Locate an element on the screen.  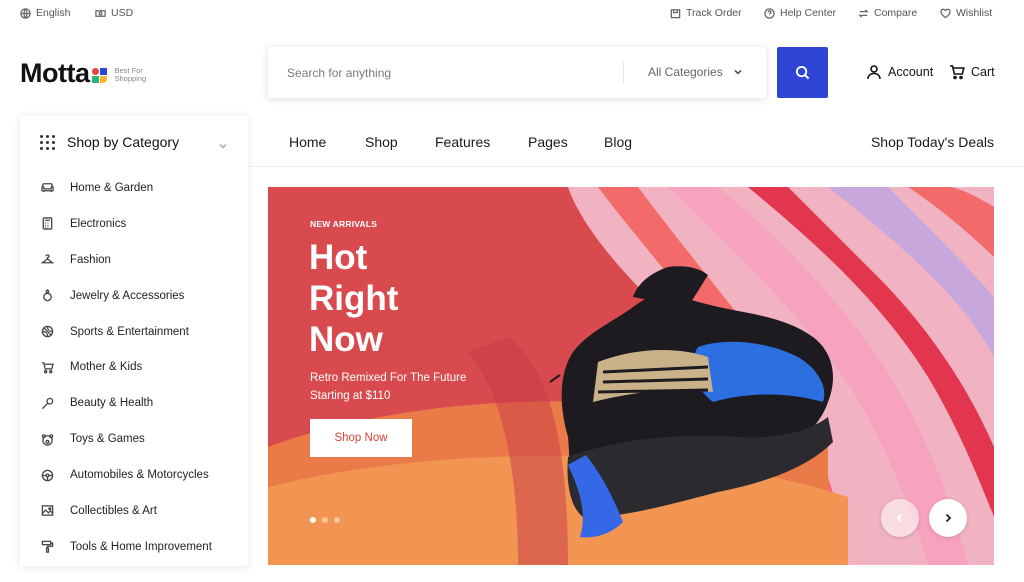
currency-selector: USD is located at coordinates (114, 13).